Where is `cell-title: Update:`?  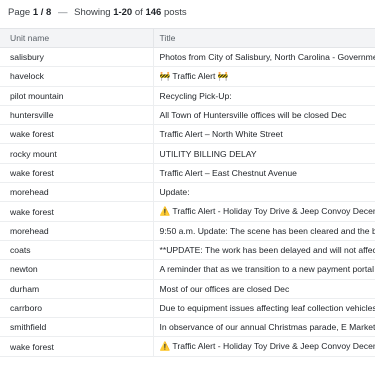 cell-title: Update: is located at coordinates (263, 192).